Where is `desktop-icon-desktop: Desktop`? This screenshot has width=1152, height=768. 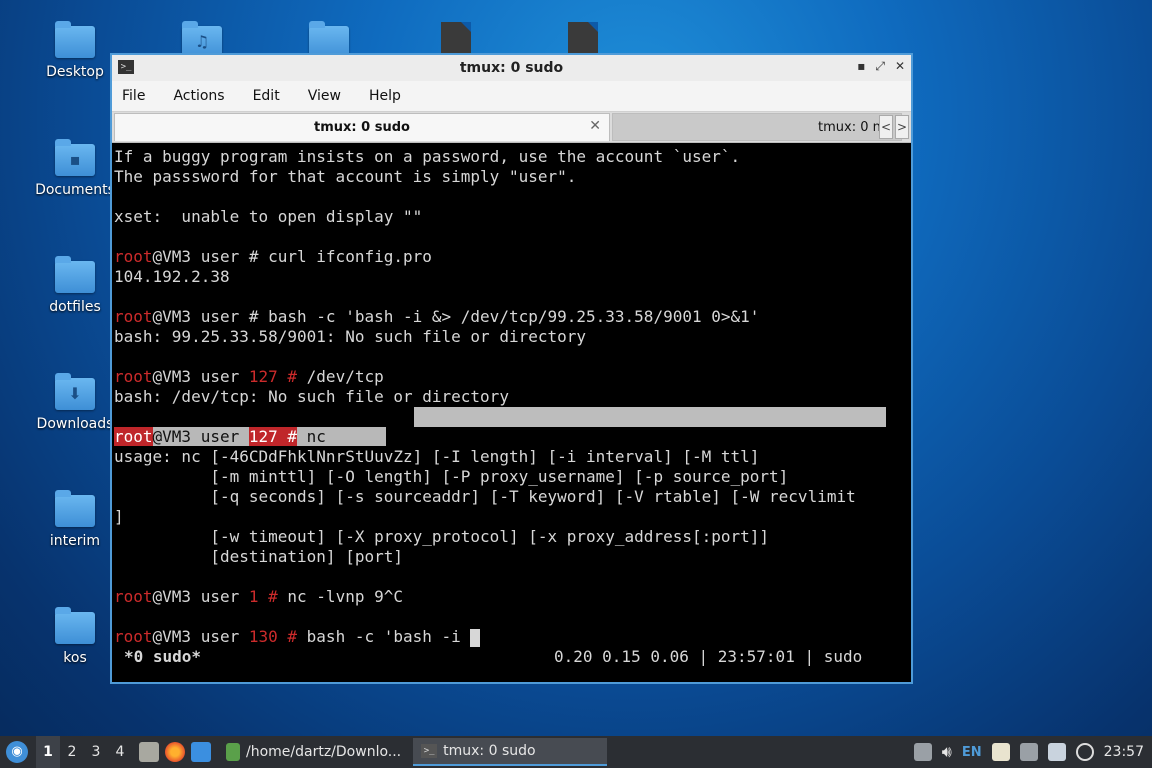
desktop-icon-desktop: Desktop is located at coordinates (75, 50).